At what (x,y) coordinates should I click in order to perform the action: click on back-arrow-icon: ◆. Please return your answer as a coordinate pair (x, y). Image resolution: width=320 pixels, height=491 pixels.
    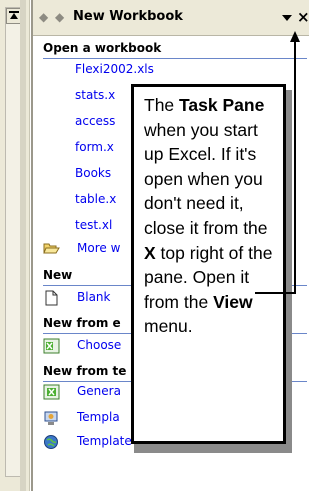
    Looking at the image, I should click on (43, 17).